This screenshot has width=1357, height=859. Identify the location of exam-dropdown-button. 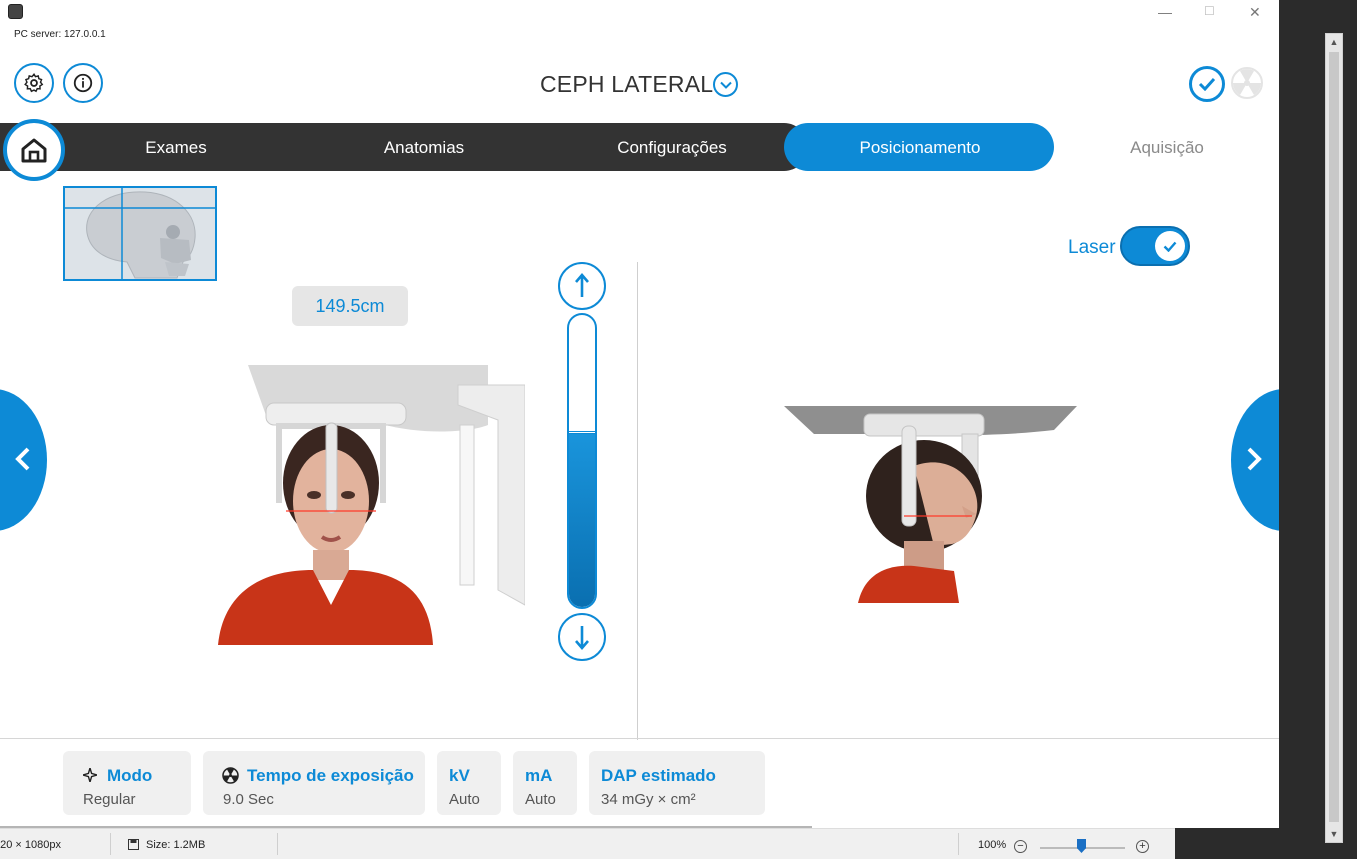
(725, 84).